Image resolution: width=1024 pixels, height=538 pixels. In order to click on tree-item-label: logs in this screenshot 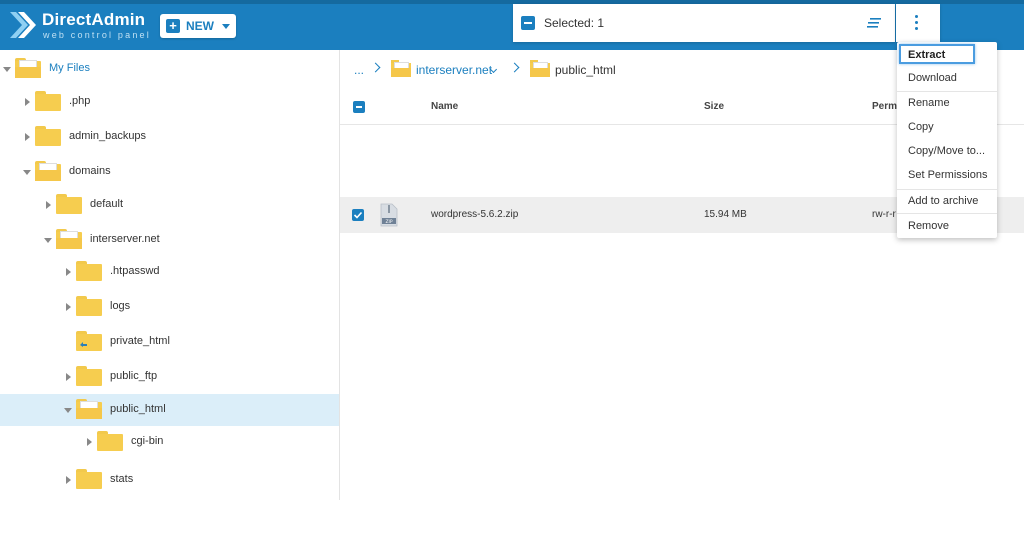, I will do `click(120, 306)`.